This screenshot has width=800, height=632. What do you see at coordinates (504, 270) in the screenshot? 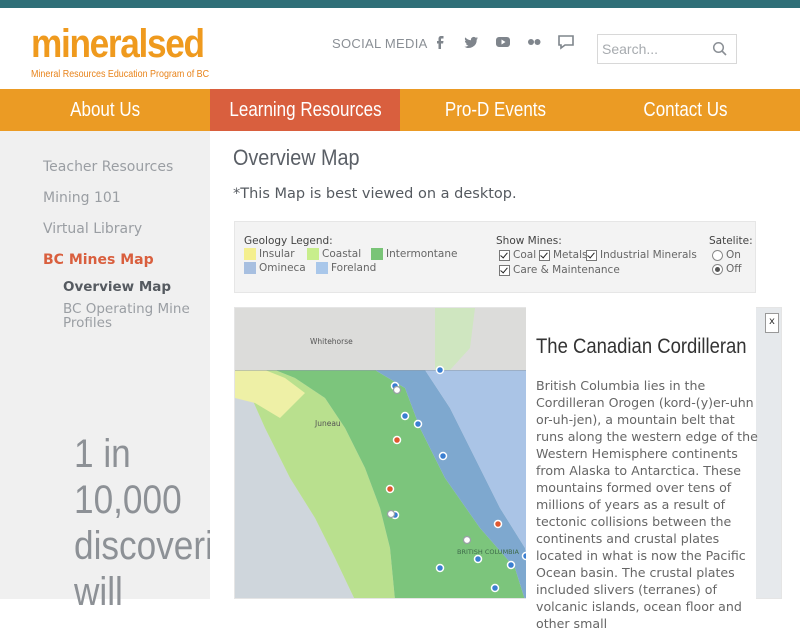
I see `checkbox-care-maintenance` at bounding box center [504, 270].